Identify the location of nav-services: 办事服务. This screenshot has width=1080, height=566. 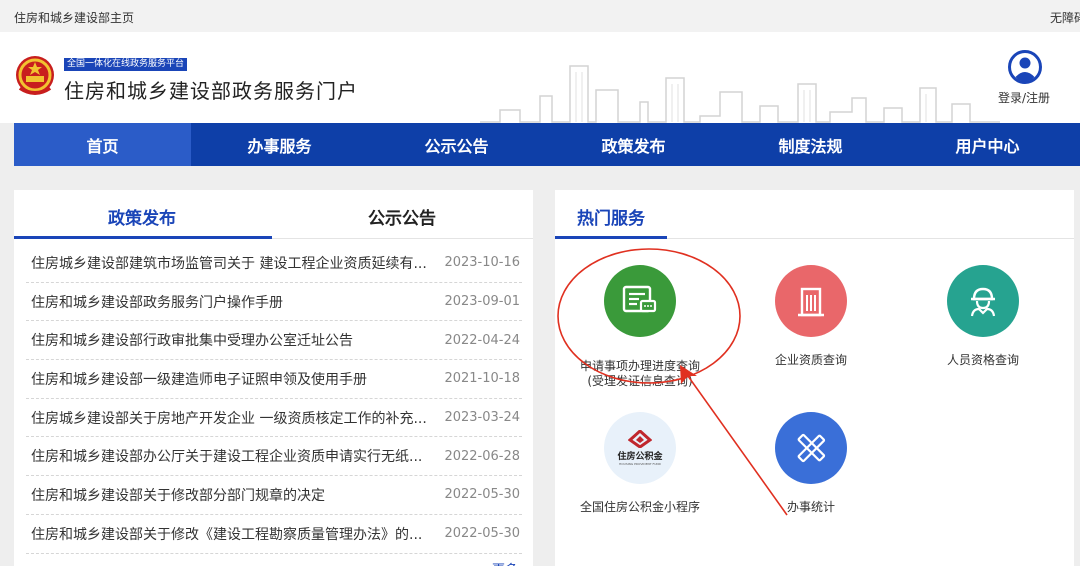
(279, 144).